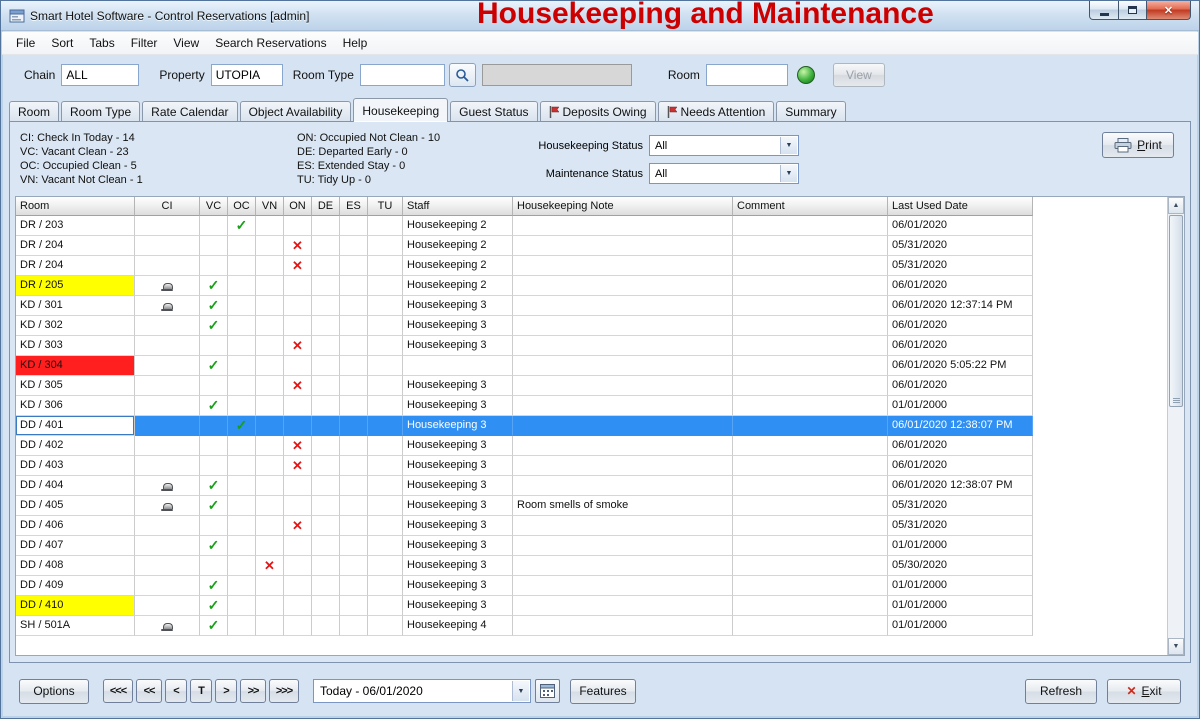 This screenshot has width=1200, height=719. What do you see at coordinates (75, 266) in the screenshot?
I see `room-cell: DR / 204` at bounding box center [75, 266].